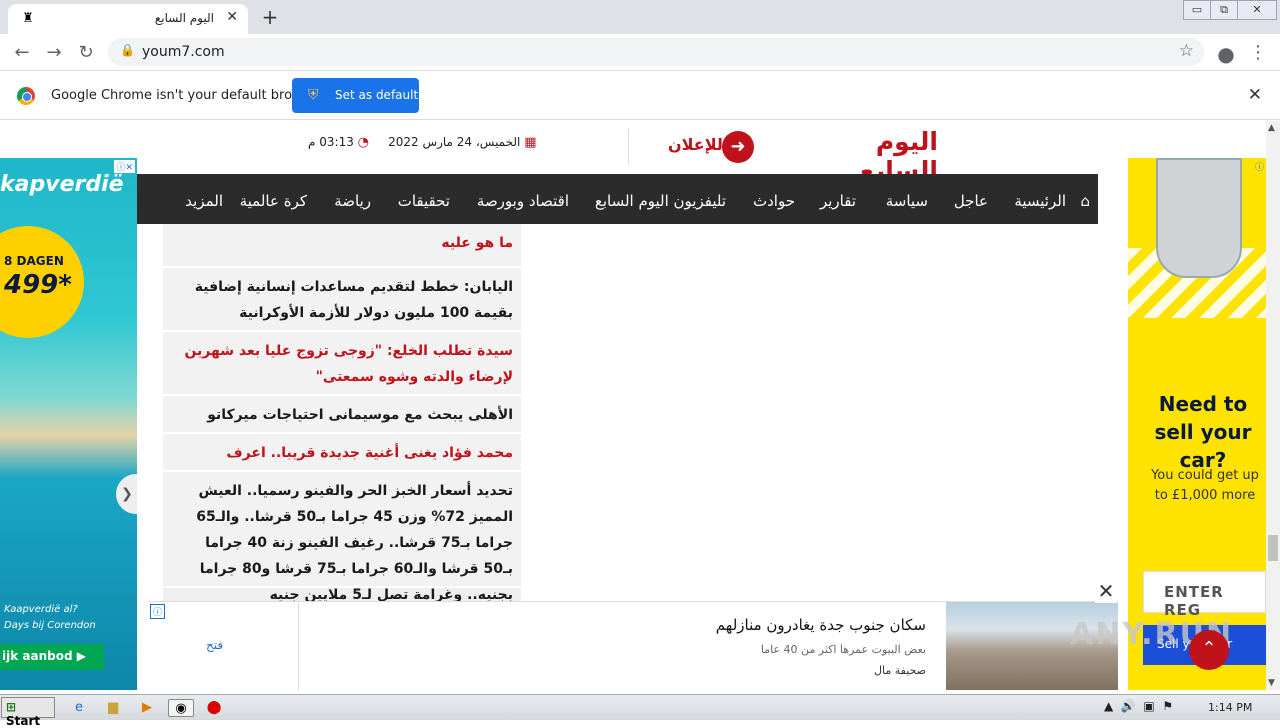  I want to click on ads-link: للإعلان, so click(695, 144).